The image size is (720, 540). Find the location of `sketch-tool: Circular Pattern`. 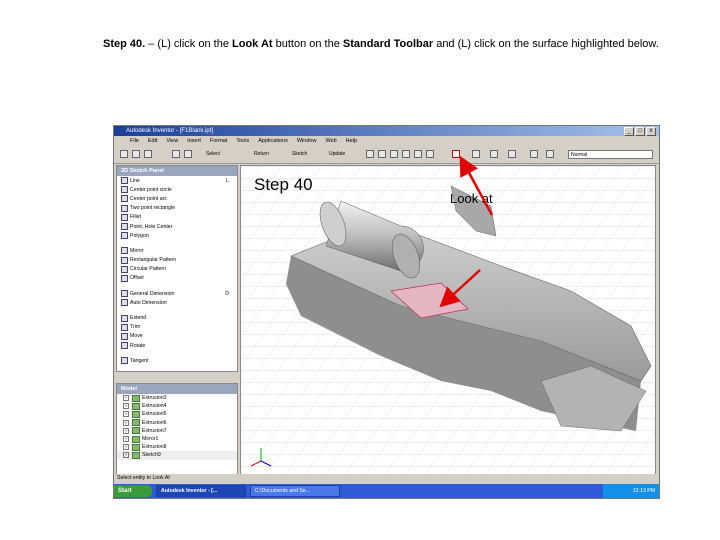

sketch-tool: Circular Pattern is located at coordinates (177, 269).